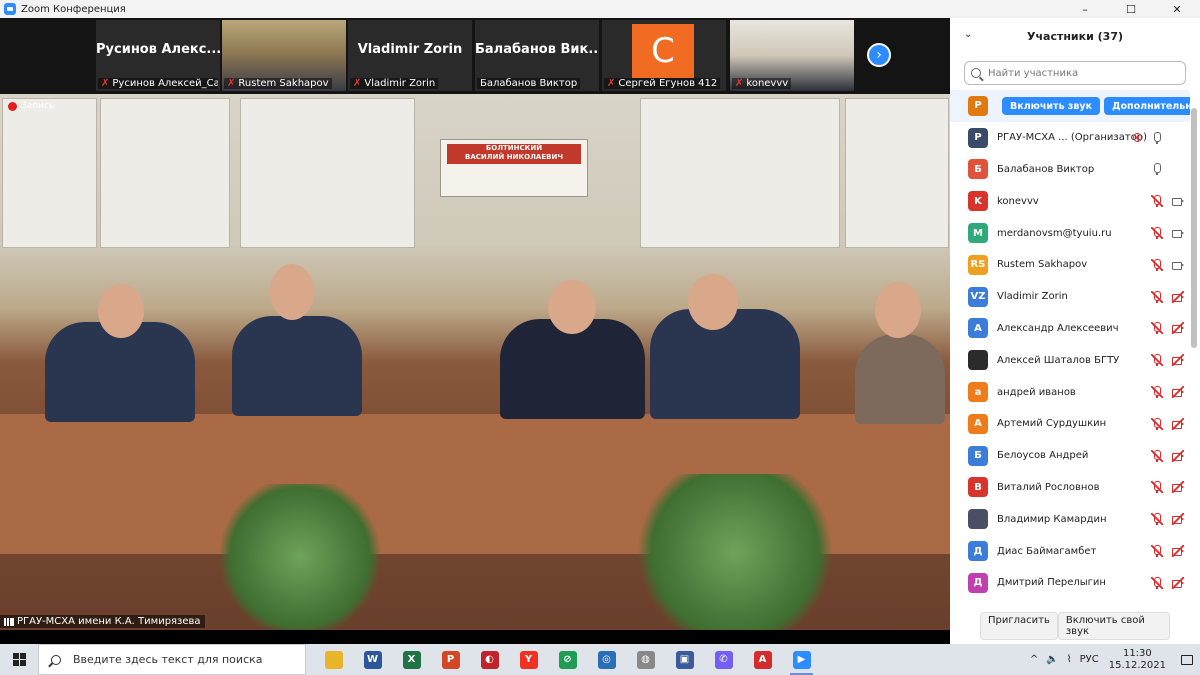  What do you see at coordinates (1070, 456) in the screenshot?
I see `participant-row: Б Белоусов Андрей` at bounding box center [1070, 456].